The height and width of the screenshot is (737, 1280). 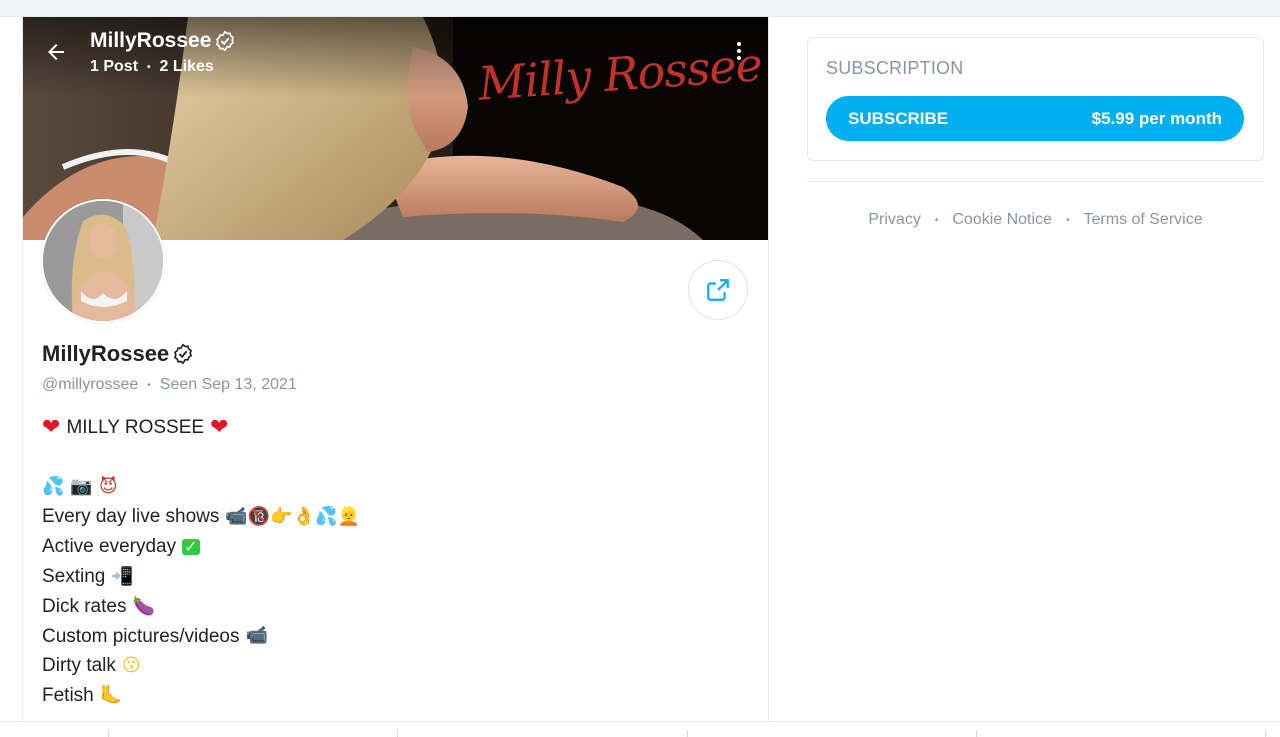 I want to click on avatar, so click(x=103, y=261).